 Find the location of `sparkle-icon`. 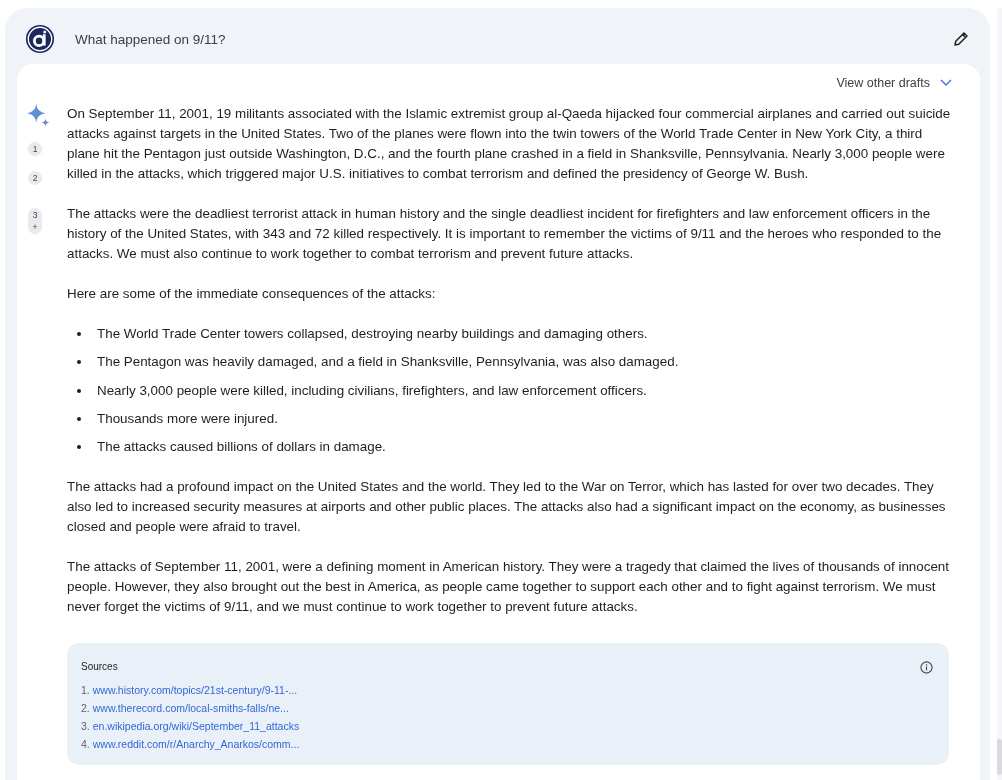

sparkle-icon is located at coordinates (39, 116).